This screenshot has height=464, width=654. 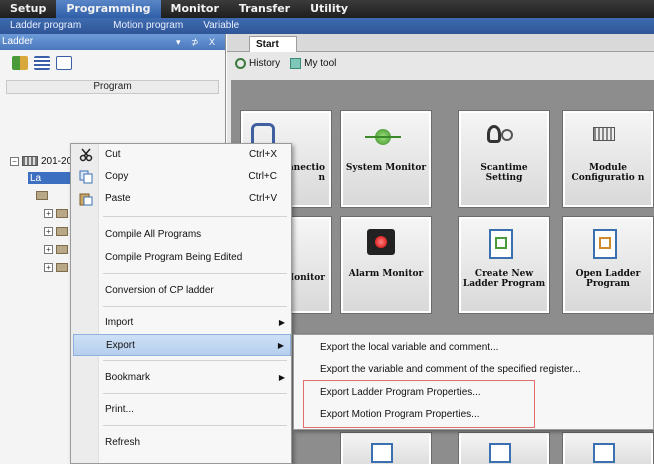 What do you see at coordinates (386, 159) in the screenshot?
I see `tile-system-monitor: System Monitor` at bounding box center [386, 159].